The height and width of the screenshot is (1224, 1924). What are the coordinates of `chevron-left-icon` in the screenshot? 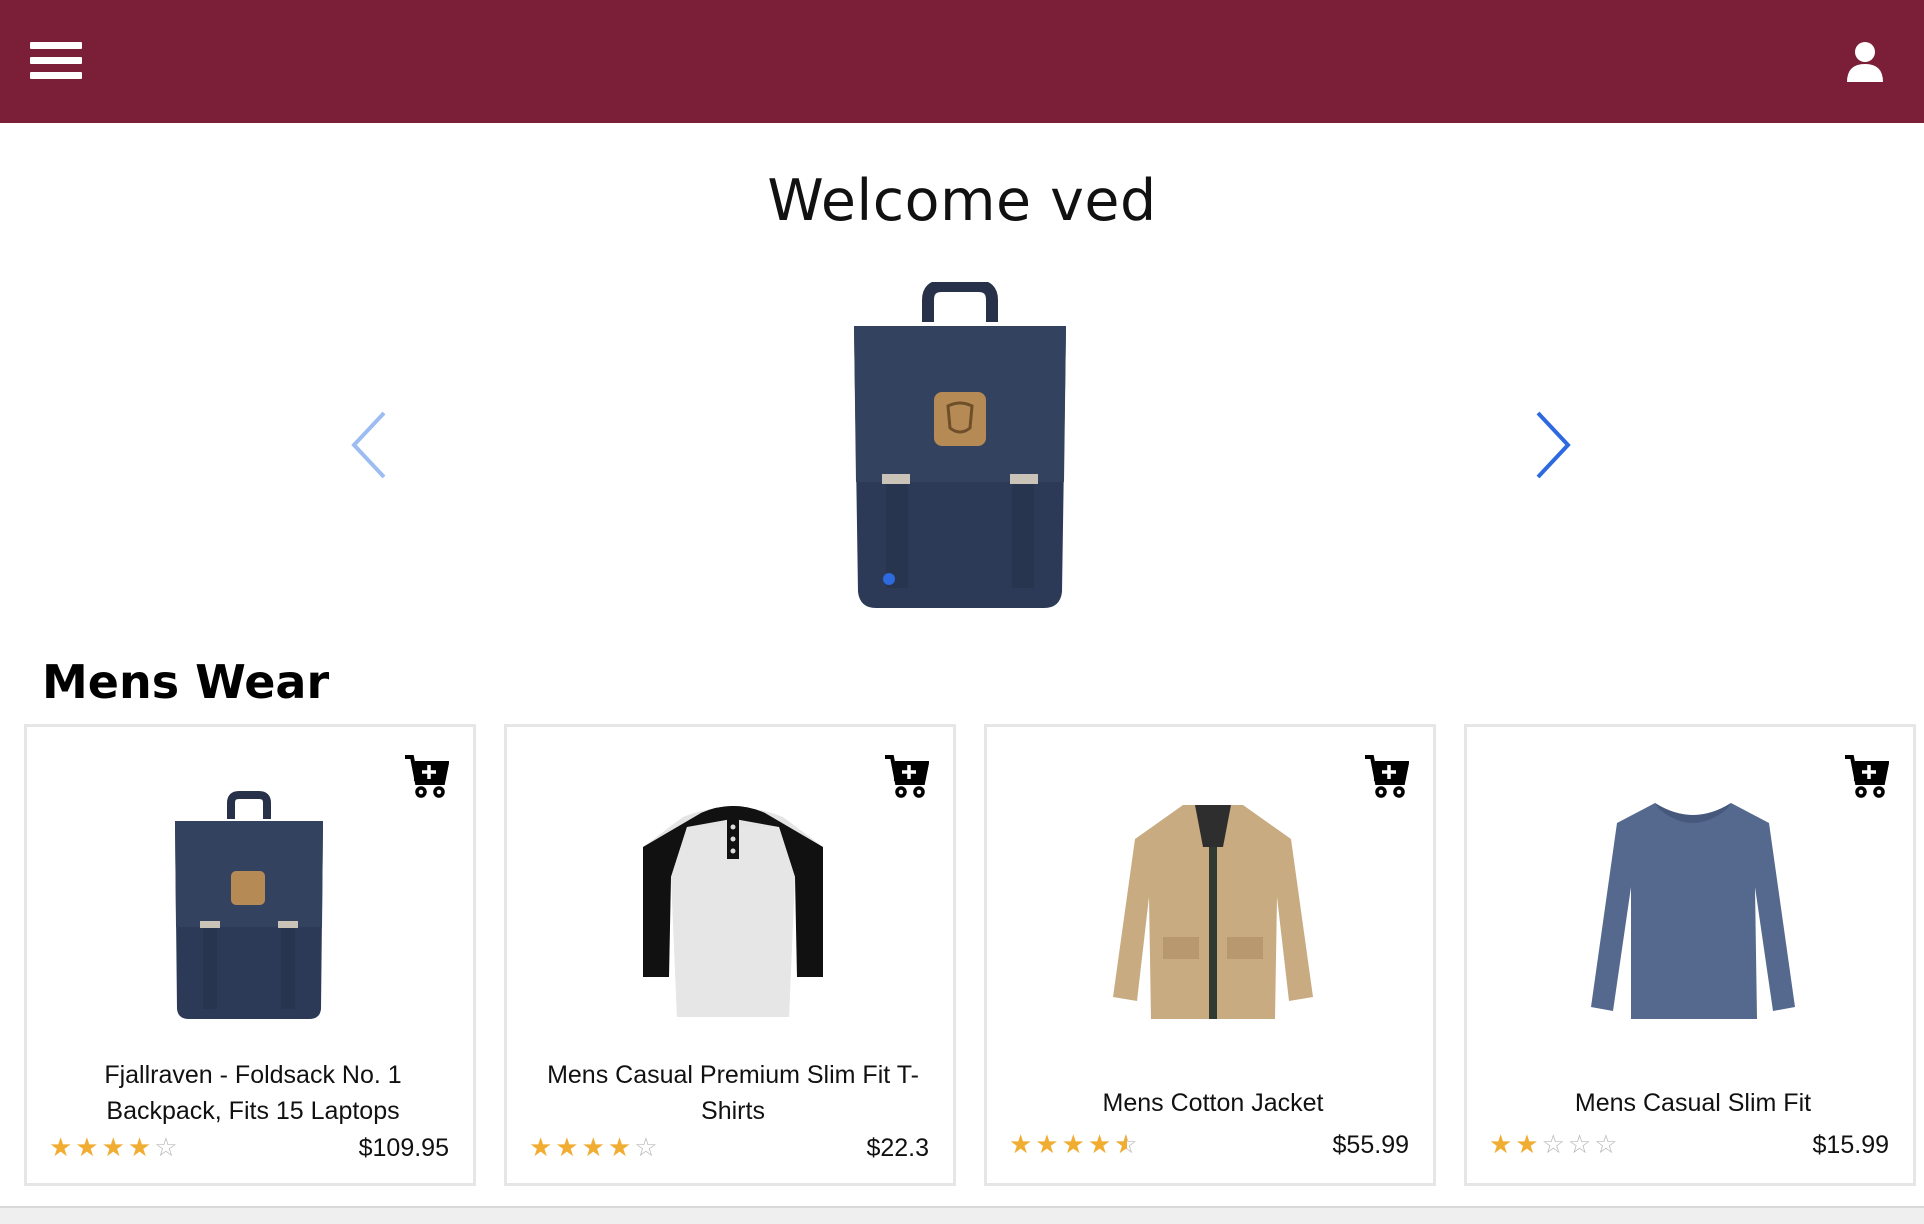 It's located at (371, 445).